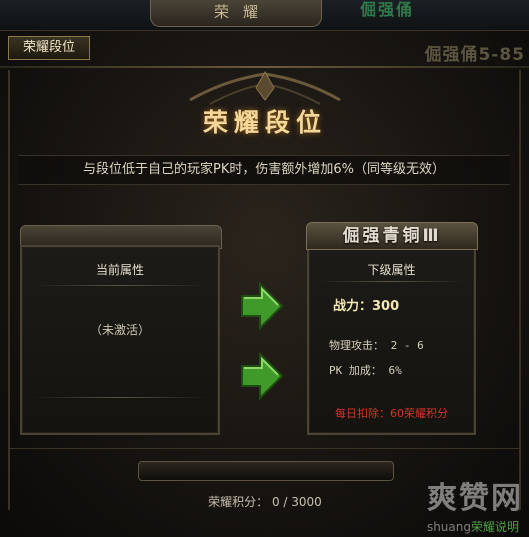 The height and width of the screenshot is (537, 529). What do you see at coordinates (264, 448) in the screenshot?
I see `frame-bottom-divider` at bounding box center [264, 448].